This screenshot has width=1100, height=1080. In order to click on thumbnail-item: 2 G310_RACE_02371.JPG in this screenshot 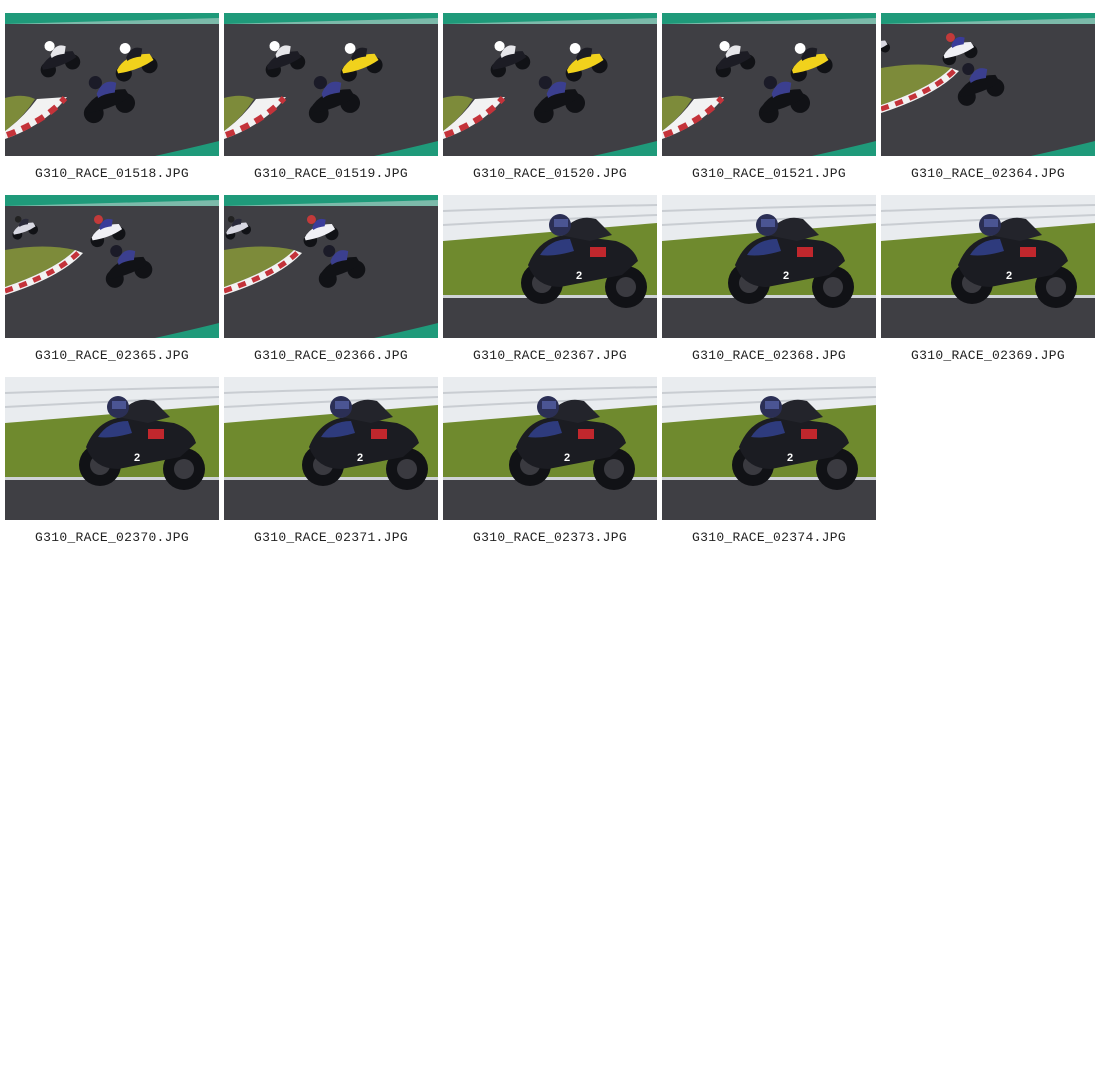, I will do `click(331, 463)`.